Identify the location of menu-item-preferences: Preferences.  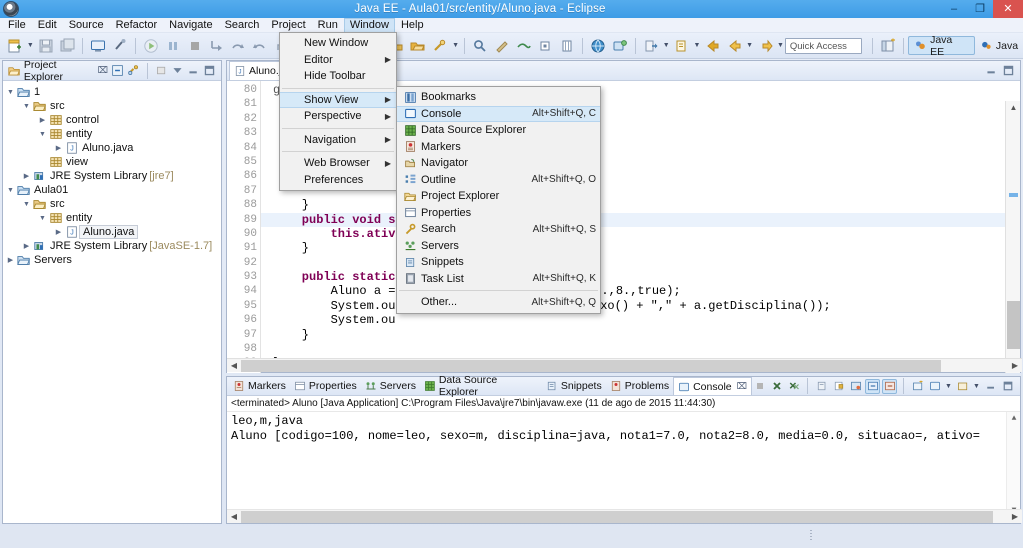
(338, 180).